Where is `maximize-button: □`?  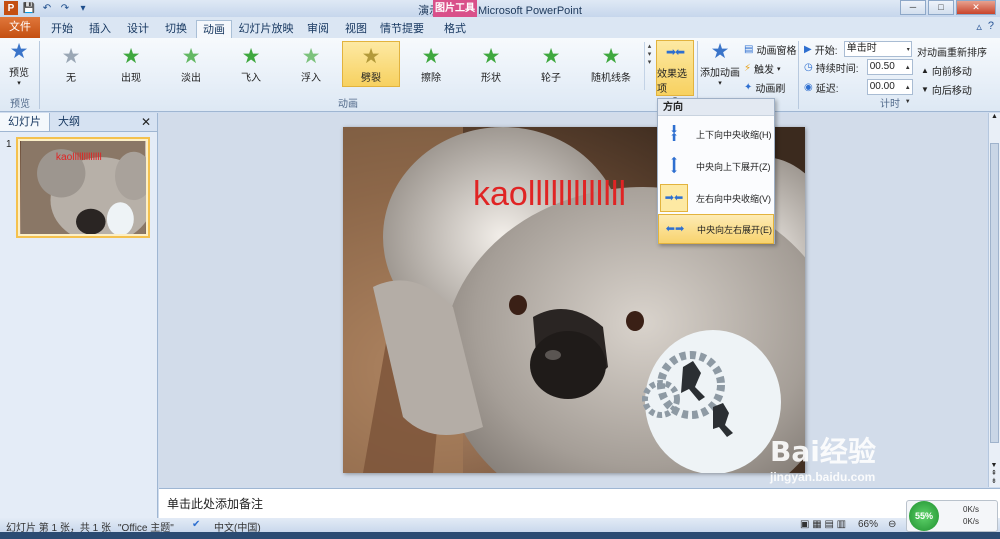
maximize-button: □ is located at coordinates (941, 7).